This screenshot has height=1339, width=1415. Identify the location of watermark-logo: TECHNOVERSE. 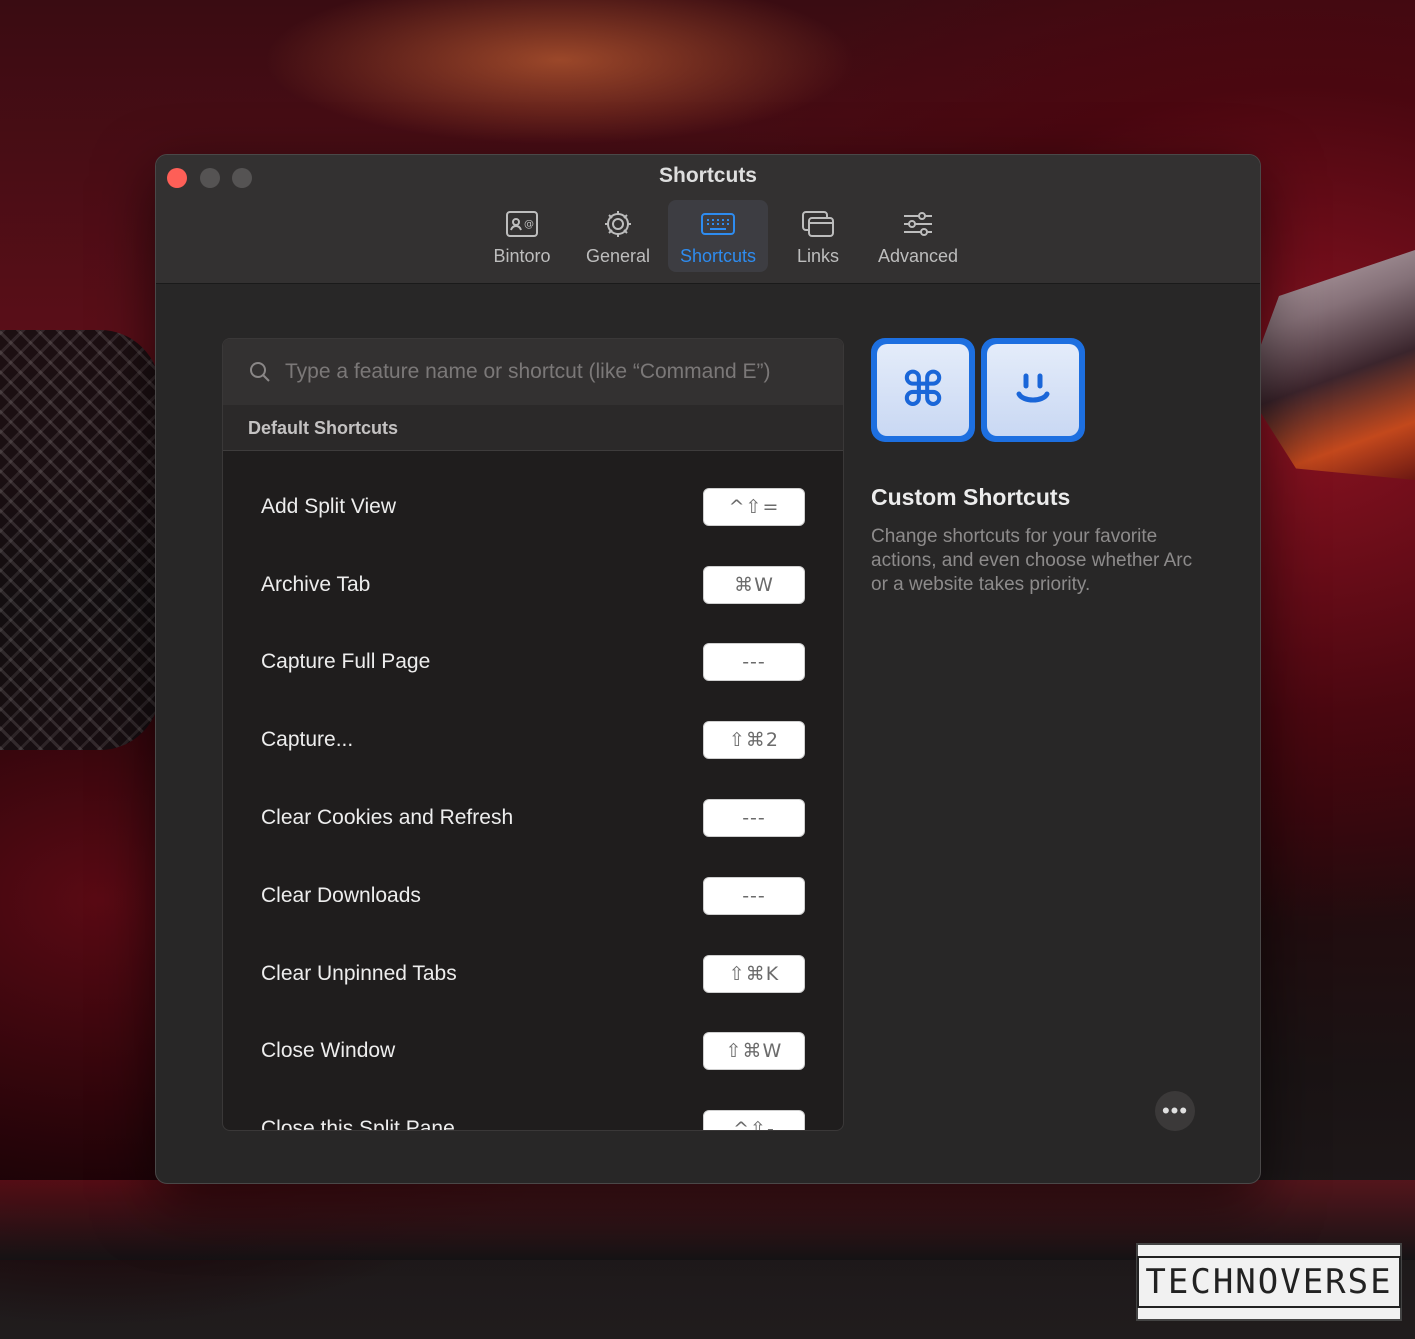
(1269, 1282).